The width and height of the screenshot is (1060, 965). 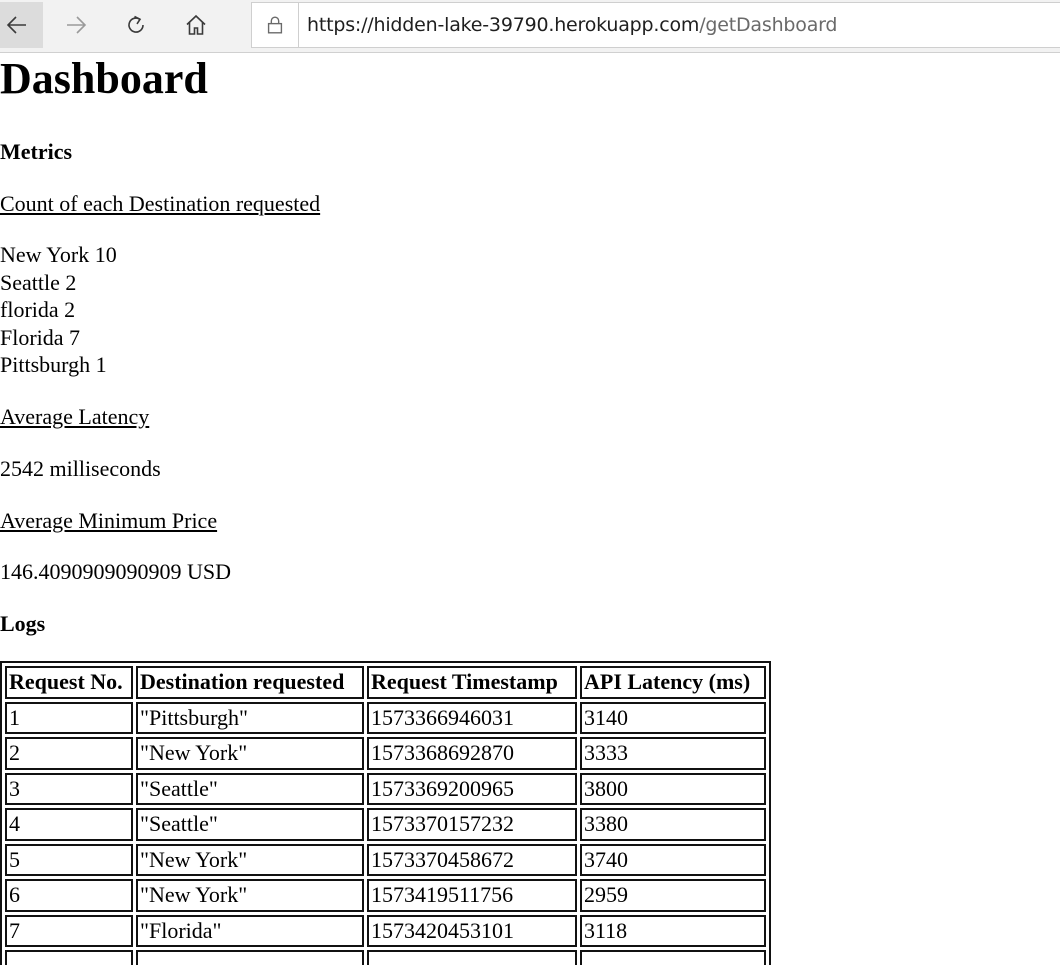 I want to click on table-row: 6 "New York" 1573419511756 2959, so click(x=385, y=895).